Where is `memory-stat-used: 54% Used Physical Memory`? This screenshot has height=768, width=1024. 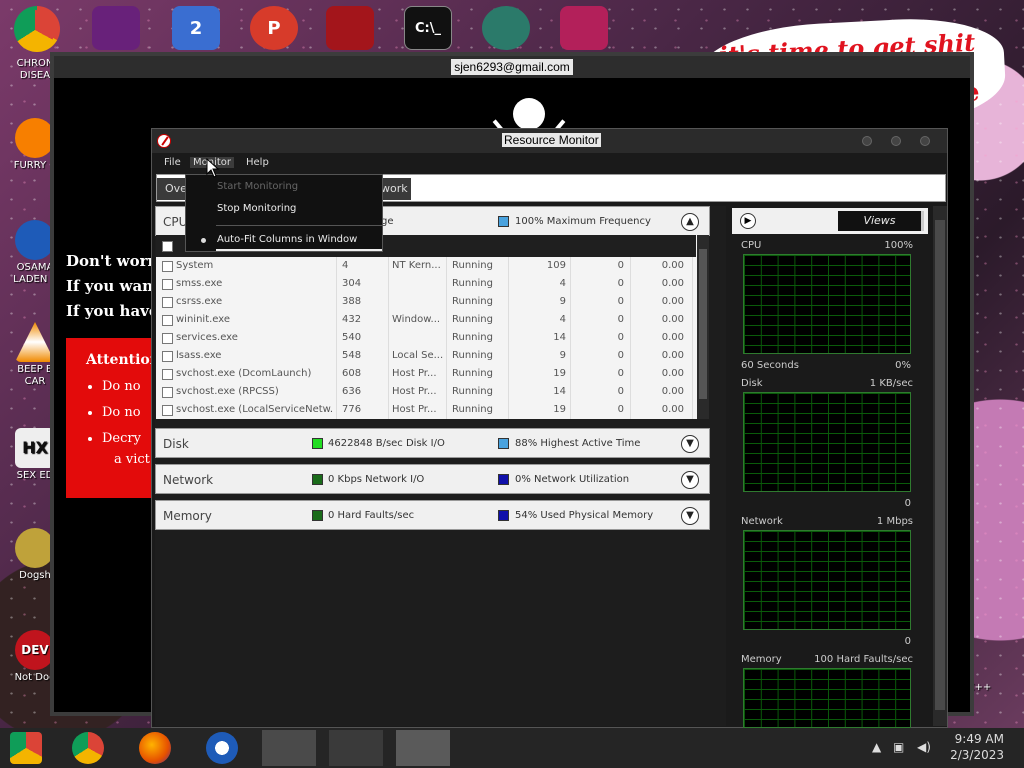 memory-stat-used: 54% Used Physical Memory is located at coordinates (584, 515).